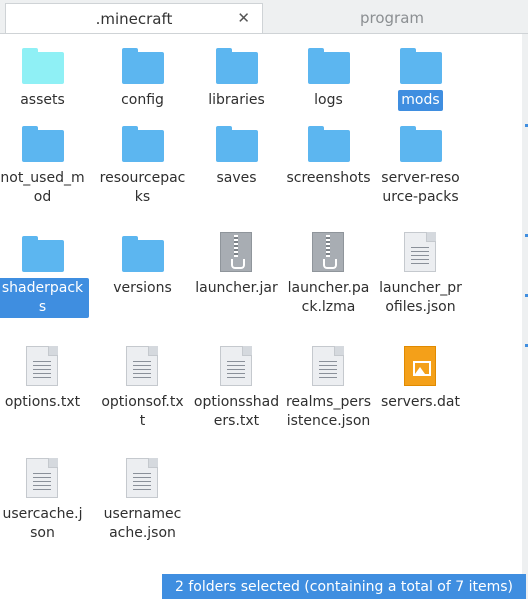 The image size is (528, 603). I want to click on item-label: resourcepacks, so click(142, 187).